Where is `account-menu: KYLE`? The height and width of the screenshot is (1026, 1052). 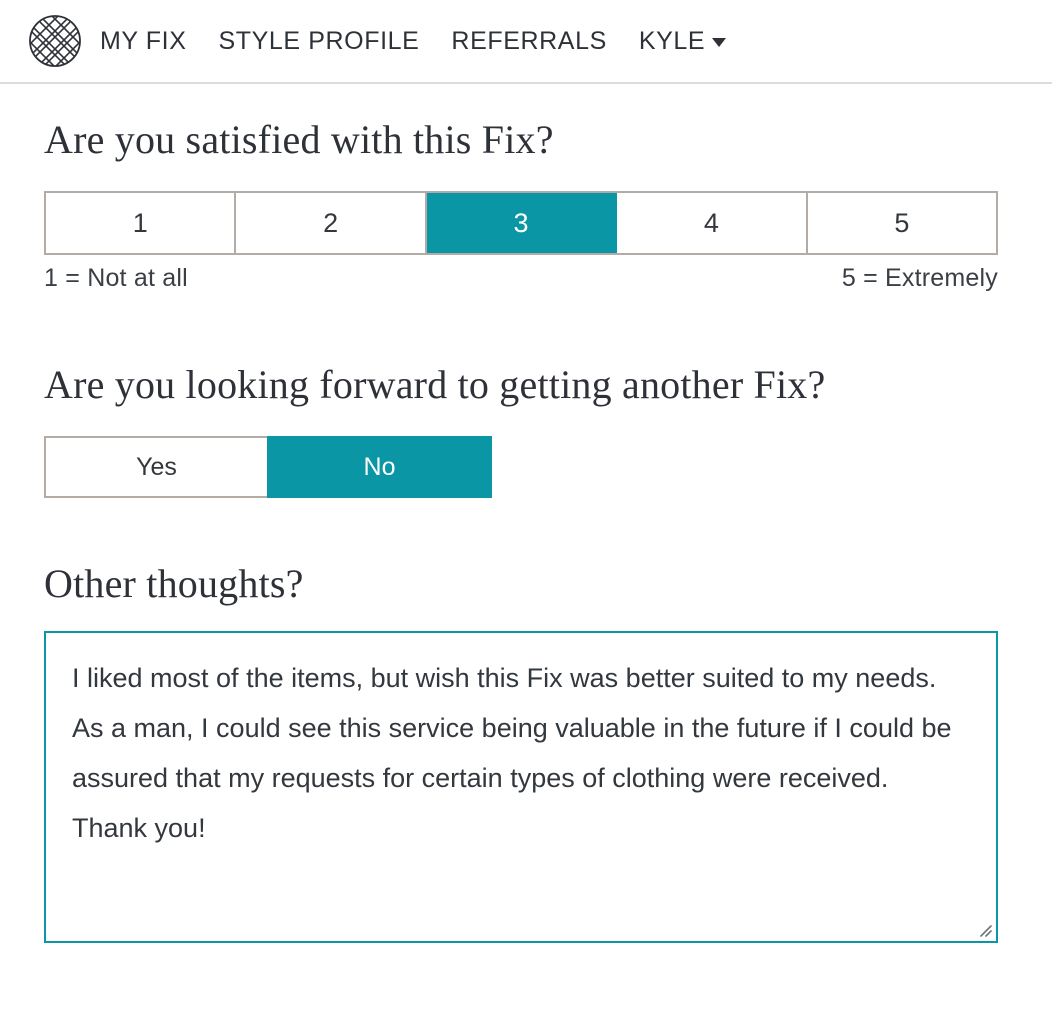 account-menu: KYLE is located at coordinates (682, 41).